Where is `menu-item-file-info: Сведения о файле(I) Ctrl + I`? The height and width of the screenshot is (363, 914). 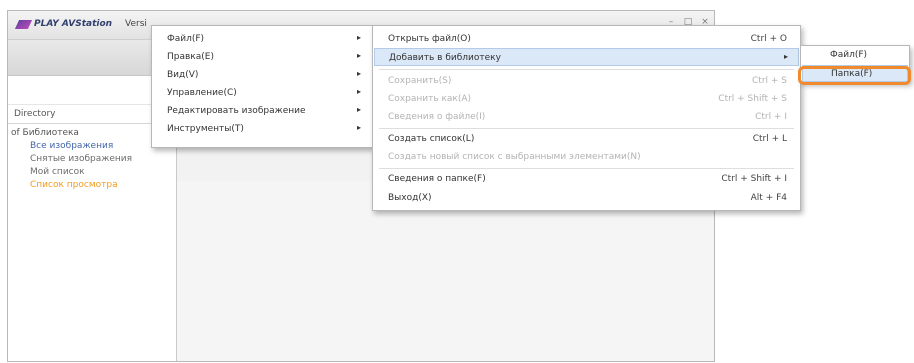 menu-item-file-info: Сведения о файле(I) Ctrl + I is located at coordinates (586, 117).